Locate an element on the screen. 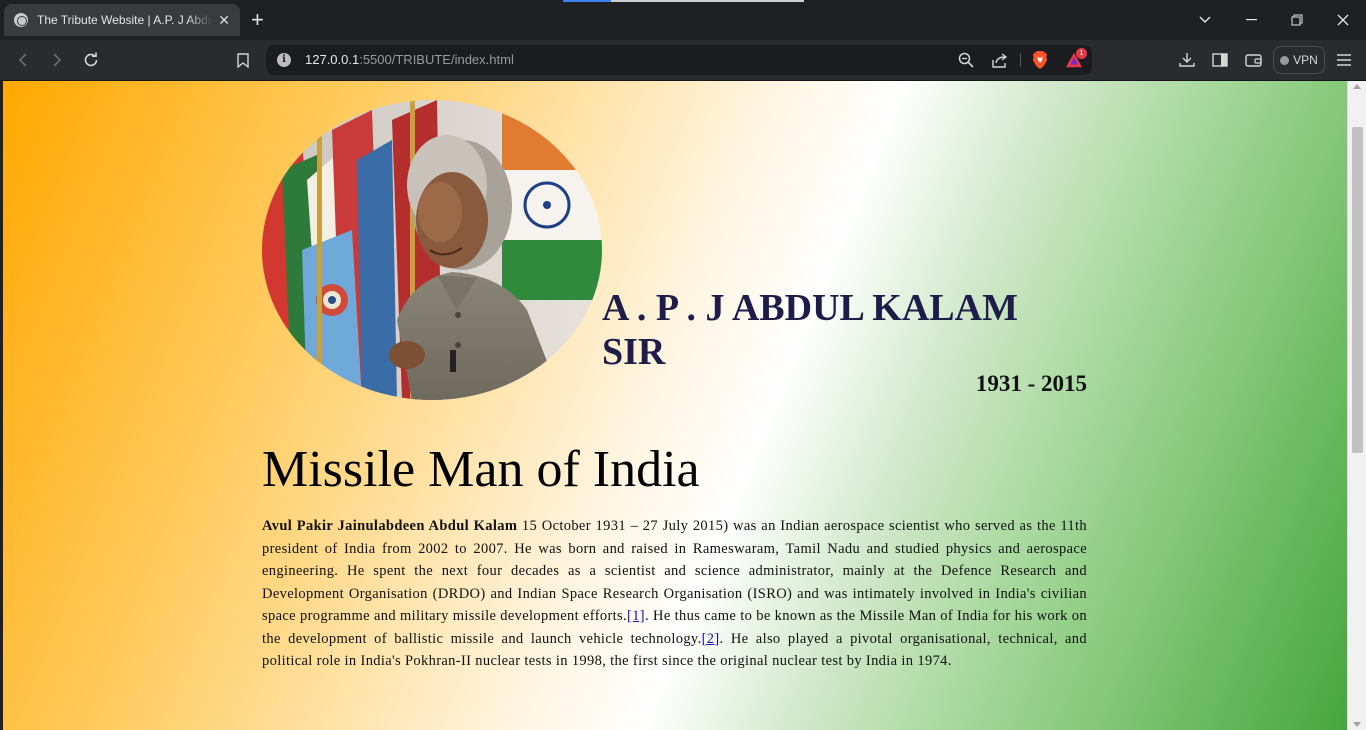 The width and height of the screenshot is (1366, 730). vpn-button: VPN is located at coordinates (1299, 60).